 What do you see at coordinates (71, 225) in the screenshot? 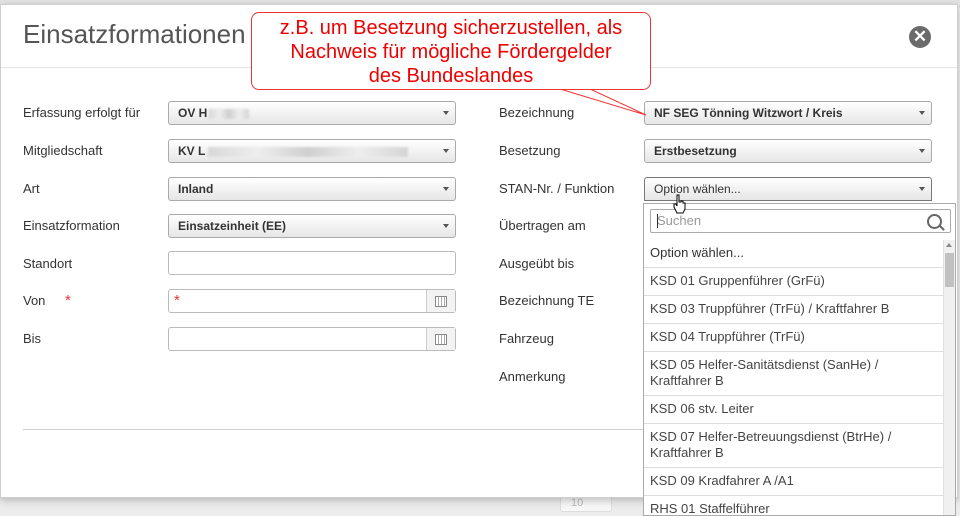
I see `label-einsatzformation: Einsatzformation` at bounding box center [71, 225].